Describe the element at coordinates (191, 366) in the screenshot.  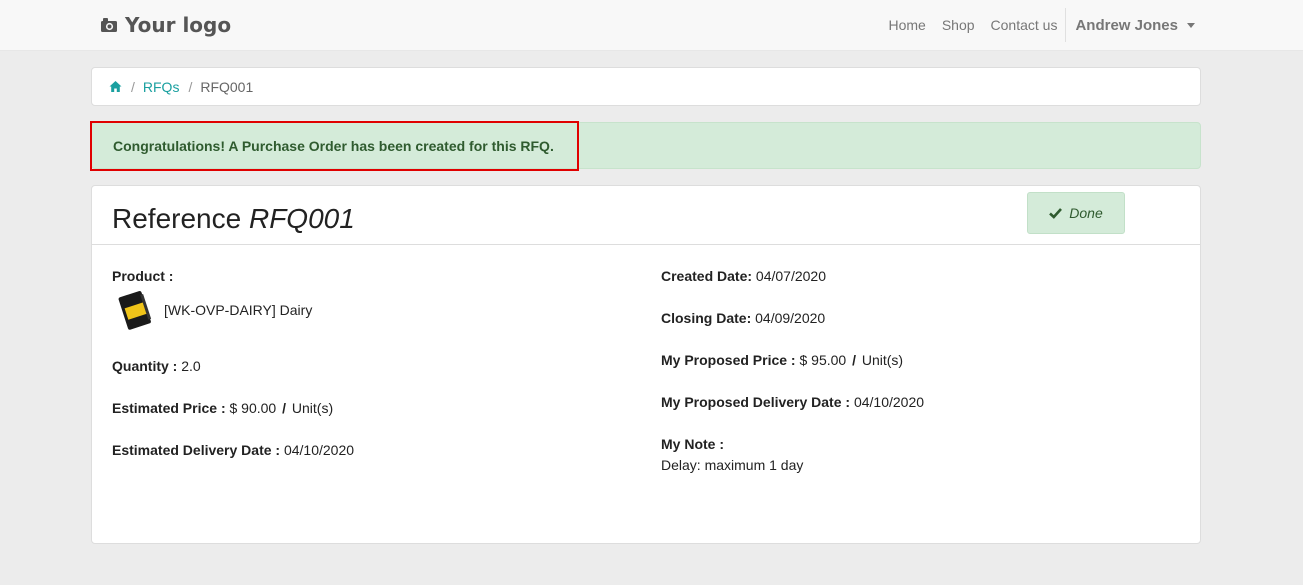
I see `quantity-value: 2.0` at that location.